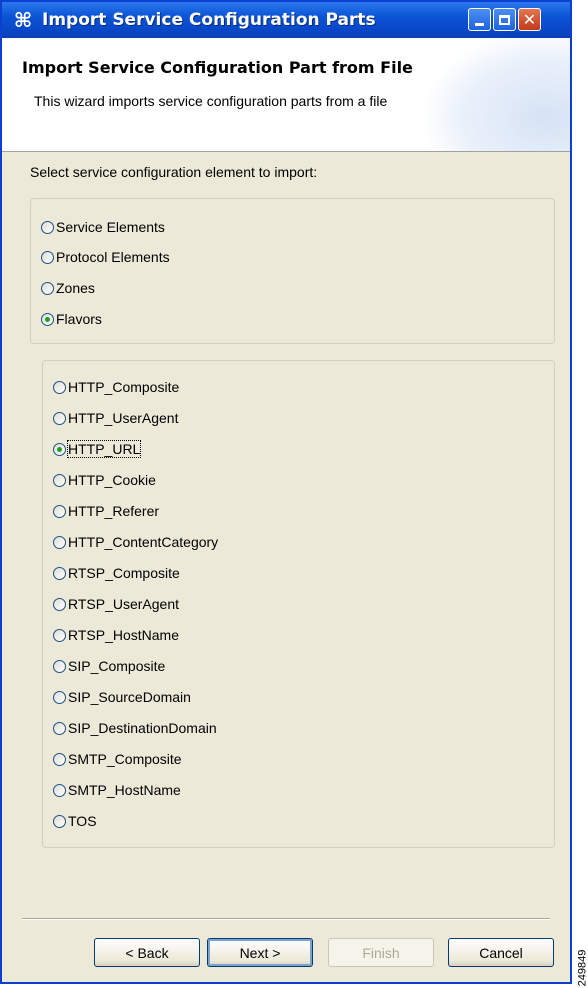  I want to click on maximize-icon, so click(504, 19).